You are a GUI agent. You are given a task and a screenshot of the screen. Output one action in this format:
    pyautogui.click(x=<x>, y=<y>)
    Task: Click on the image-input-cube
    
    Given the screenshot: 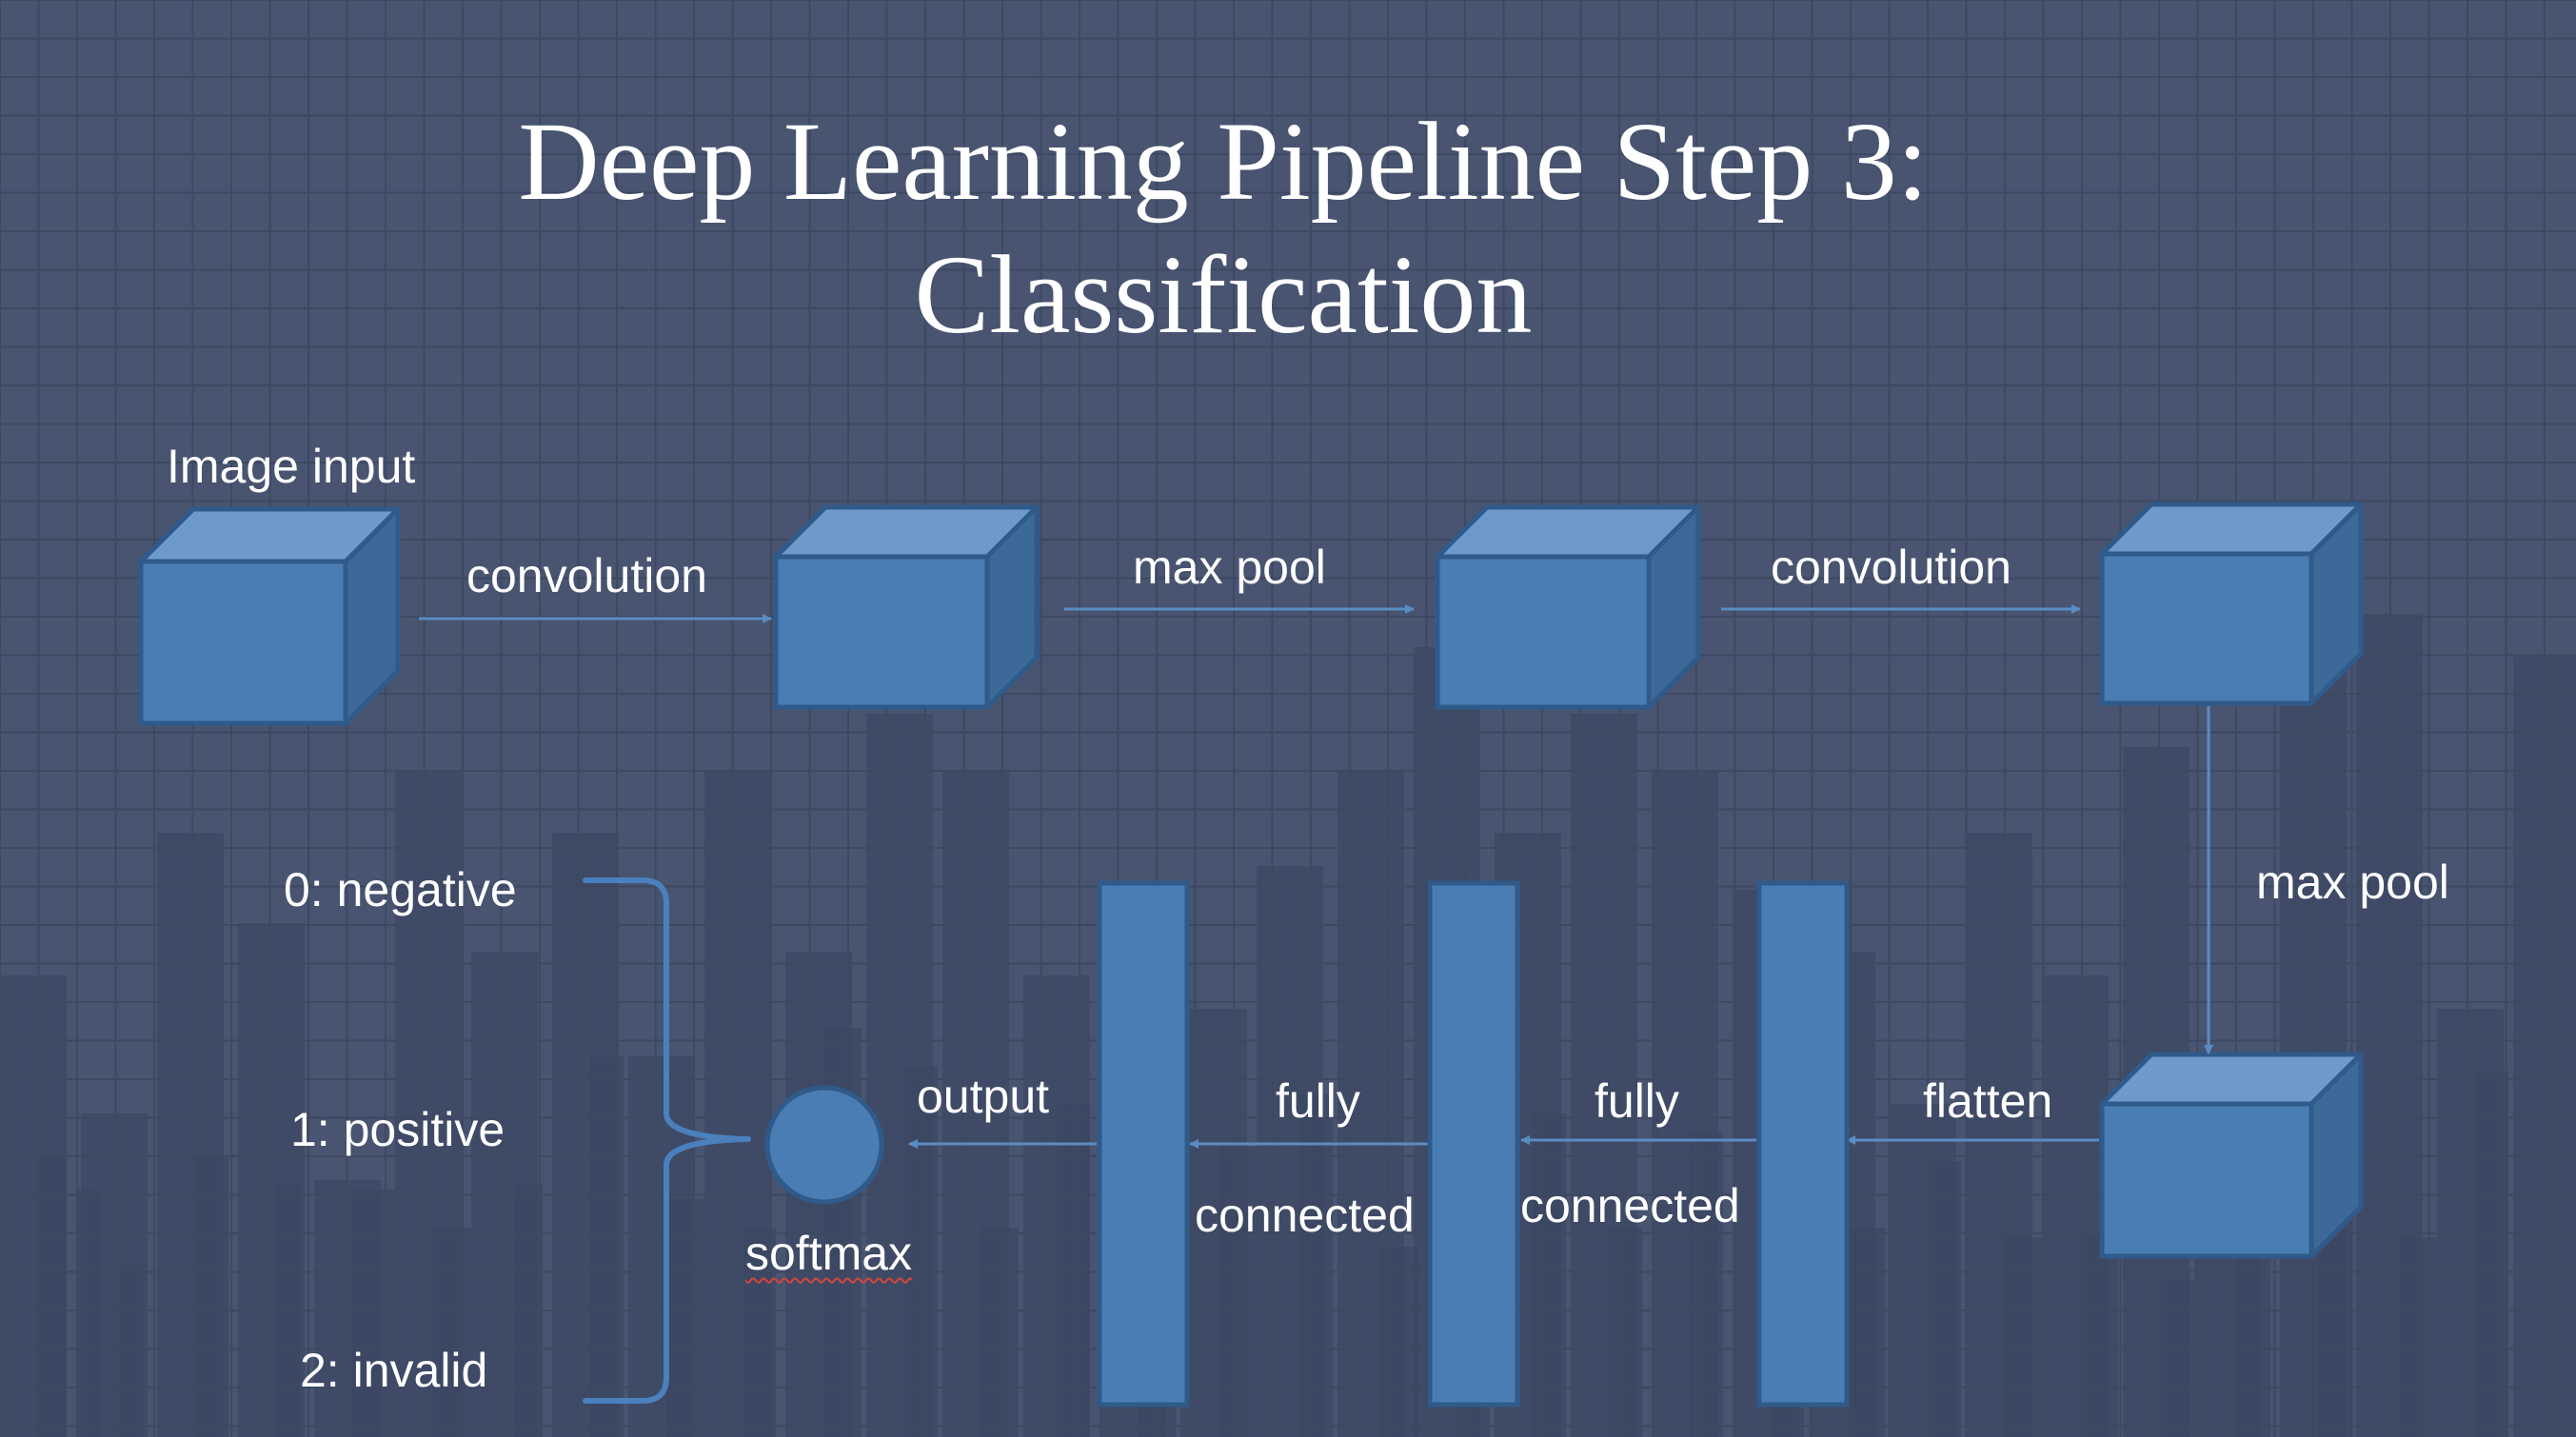 What is the action you would take?
    pyautogui.click(x=269, y=616)
    